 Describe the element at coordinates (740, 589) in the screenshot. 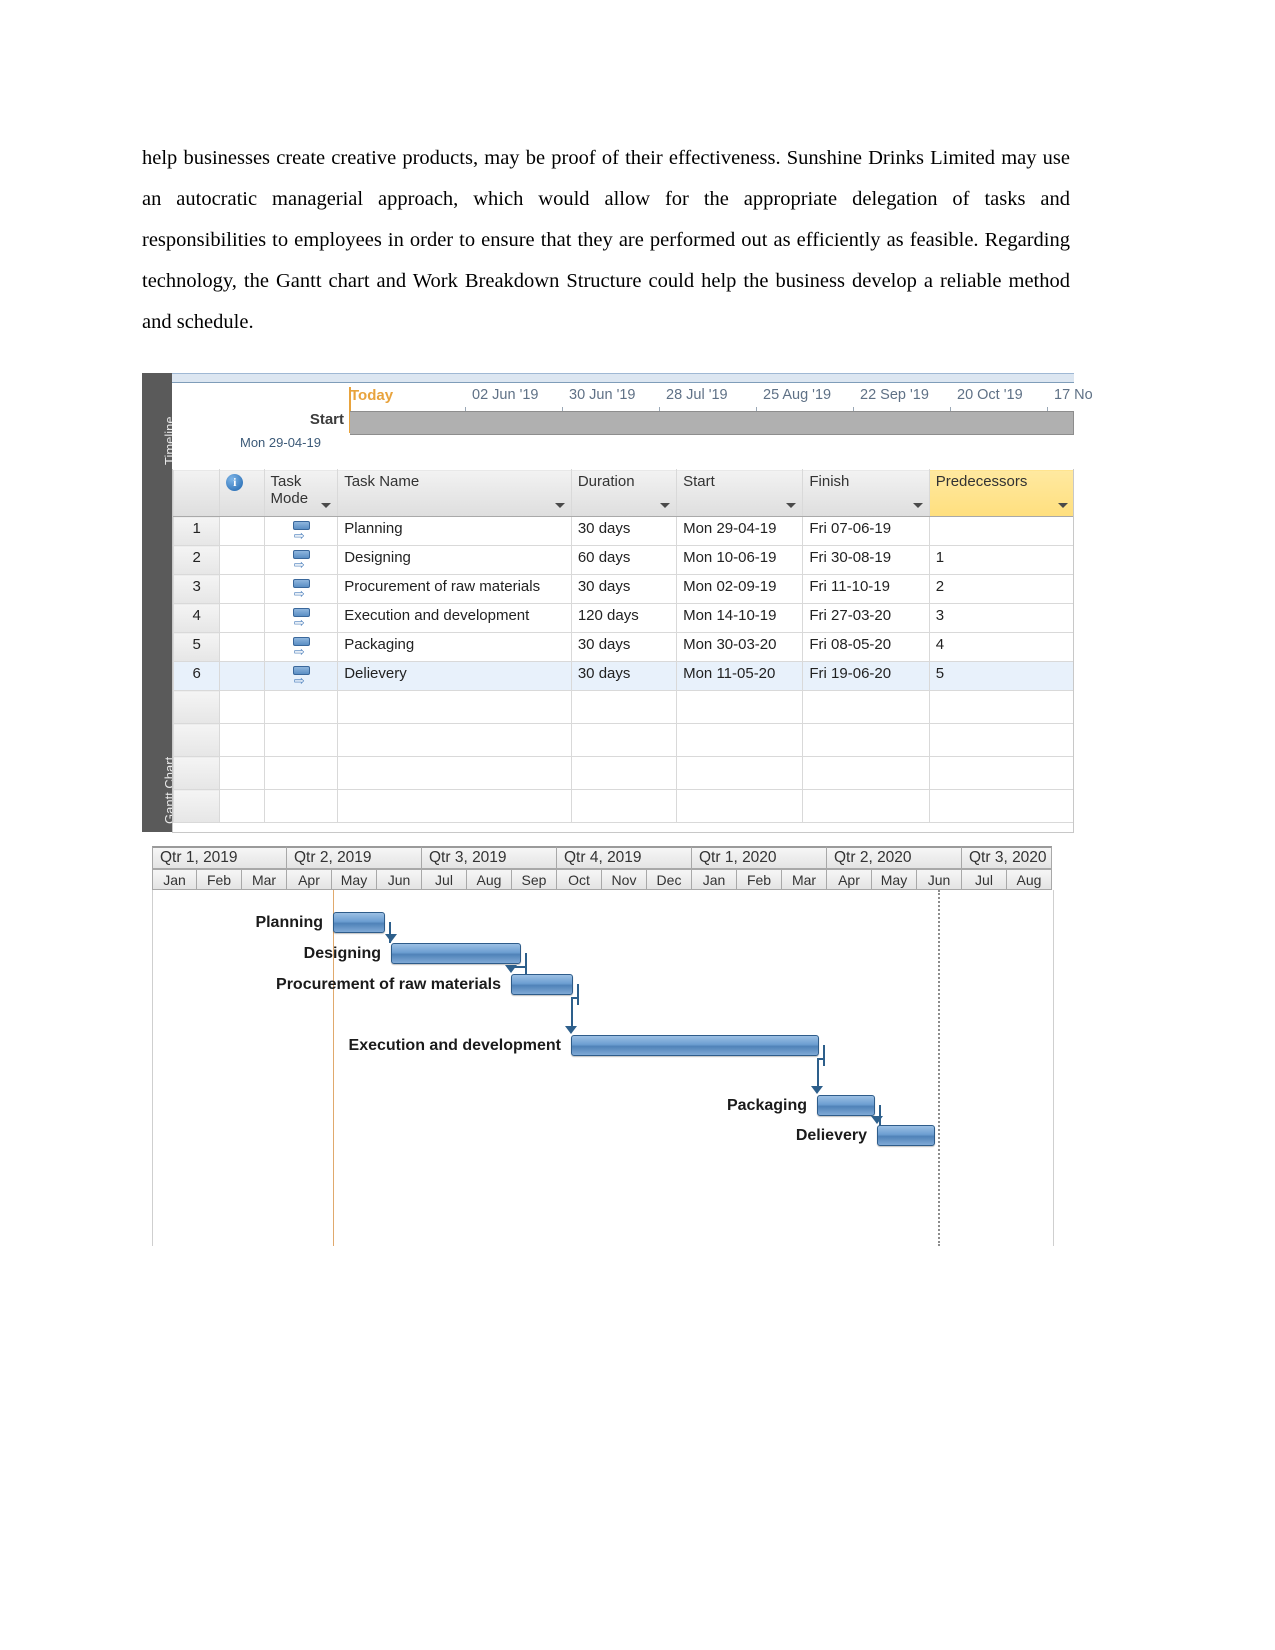

I see `start-date-cell: Mon 02-09-19` at that location.